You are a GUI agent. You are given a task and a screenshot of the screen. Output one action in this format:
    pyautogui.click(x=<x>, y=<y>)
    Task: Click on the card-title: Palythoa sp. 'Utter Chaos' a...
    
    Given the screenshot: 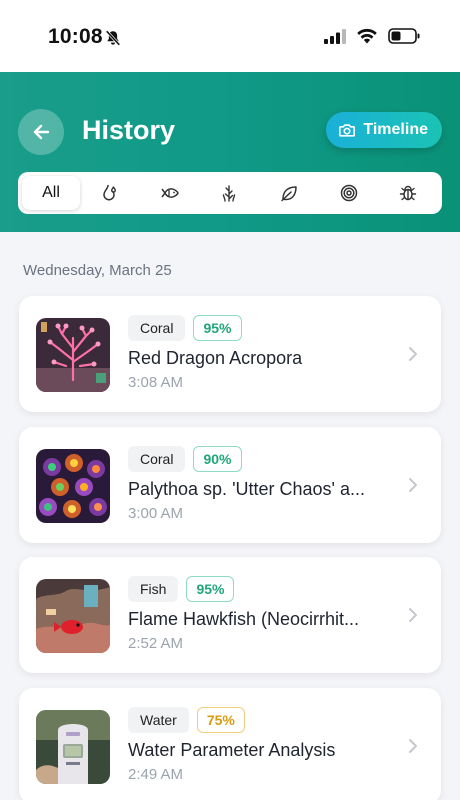 What is the action you would take?
    pyautogui.click(x=246, y=489)
    